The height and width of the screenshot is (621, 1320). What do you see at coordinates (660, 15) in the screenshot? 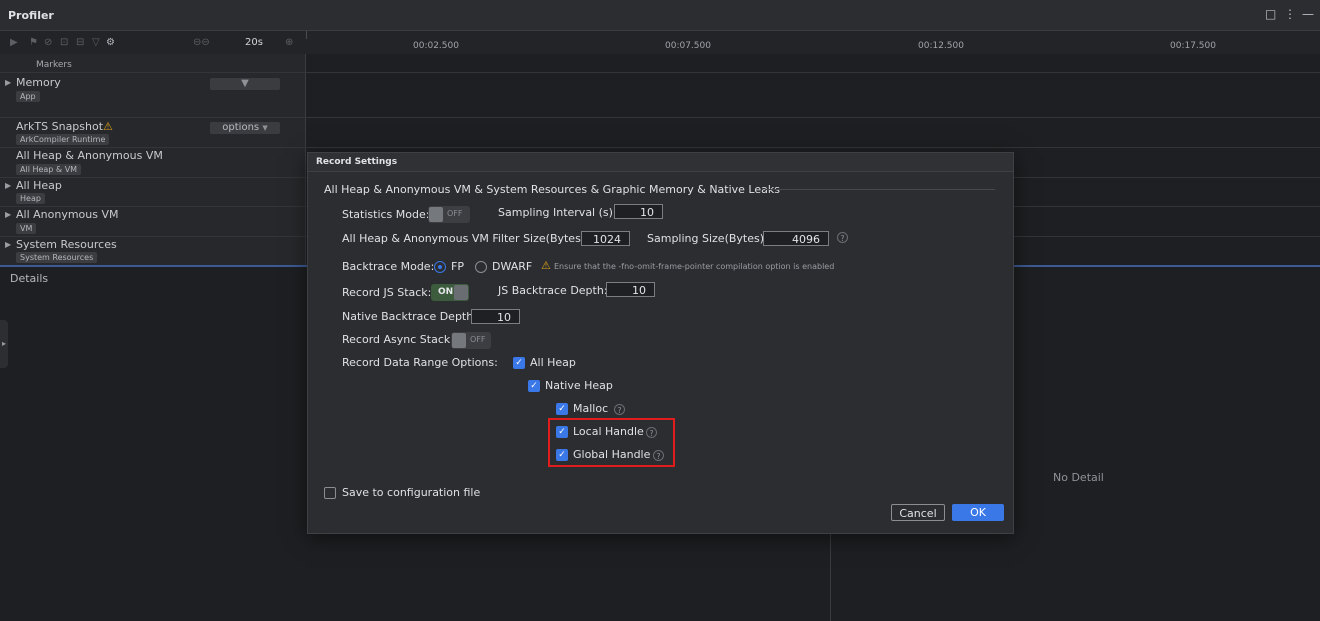
I see `title-bar: Profiler □ ⋮ —` at bounding box center [660, 15].